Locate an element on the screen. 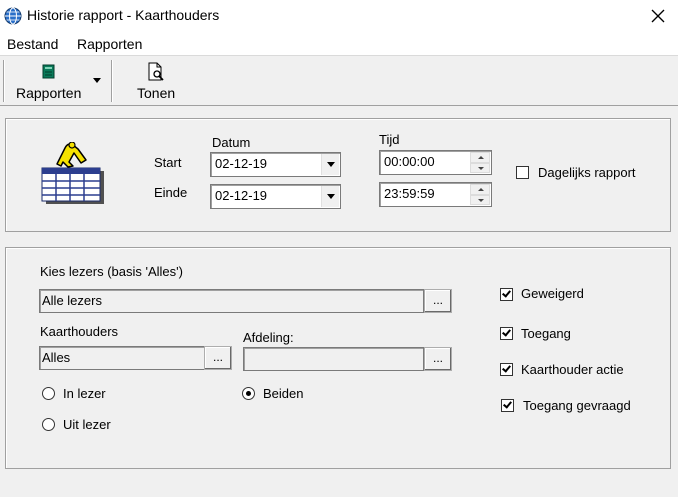  end-date-dropdown-button is located at coordinates (330, 196).